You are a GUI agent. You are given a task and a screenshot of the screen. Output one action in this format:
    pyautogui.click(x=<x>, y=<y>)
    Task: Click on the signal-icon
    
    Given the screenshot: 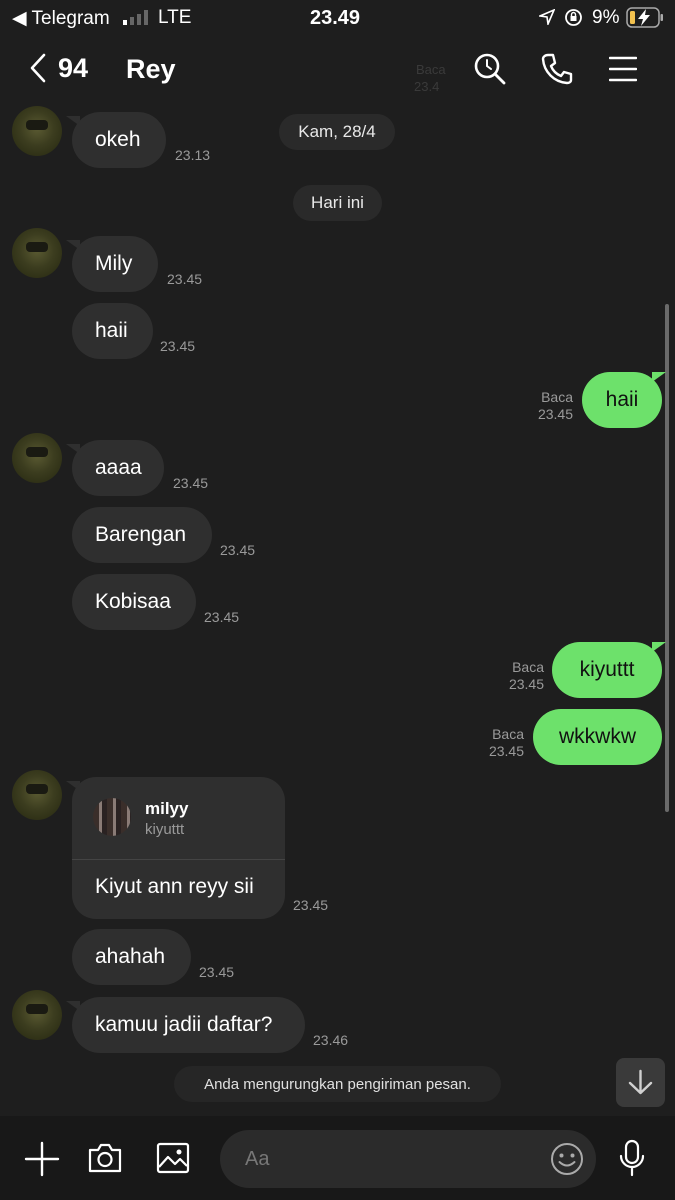 What is the action you would take?
    pyautogui.click(x=138, y=20)
    